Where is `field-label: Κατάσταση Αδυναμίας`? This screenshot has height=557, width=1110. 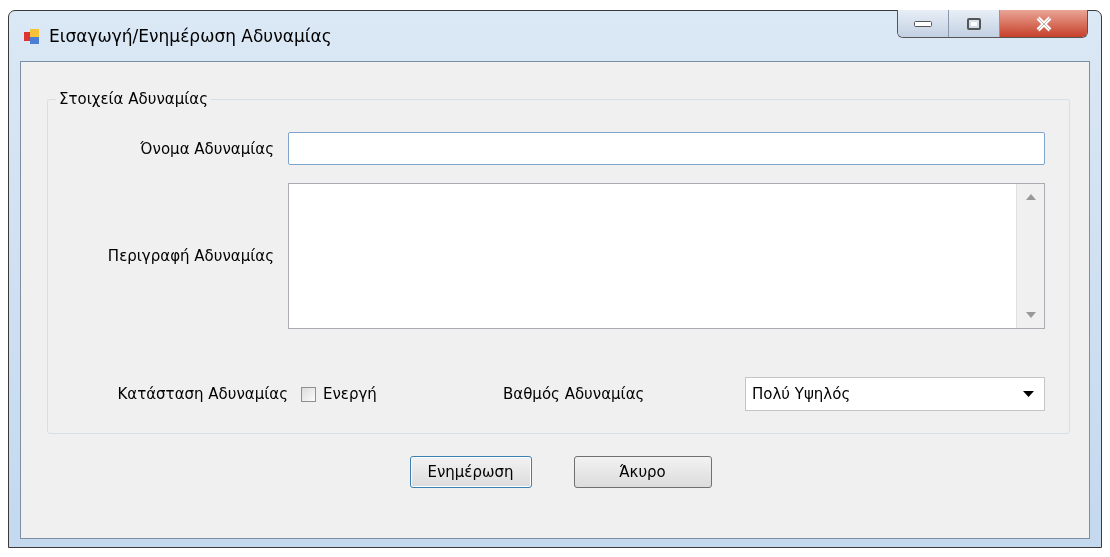
field-label: Κατάσταση Αδυναμίας is located at coordinates (202, 394).